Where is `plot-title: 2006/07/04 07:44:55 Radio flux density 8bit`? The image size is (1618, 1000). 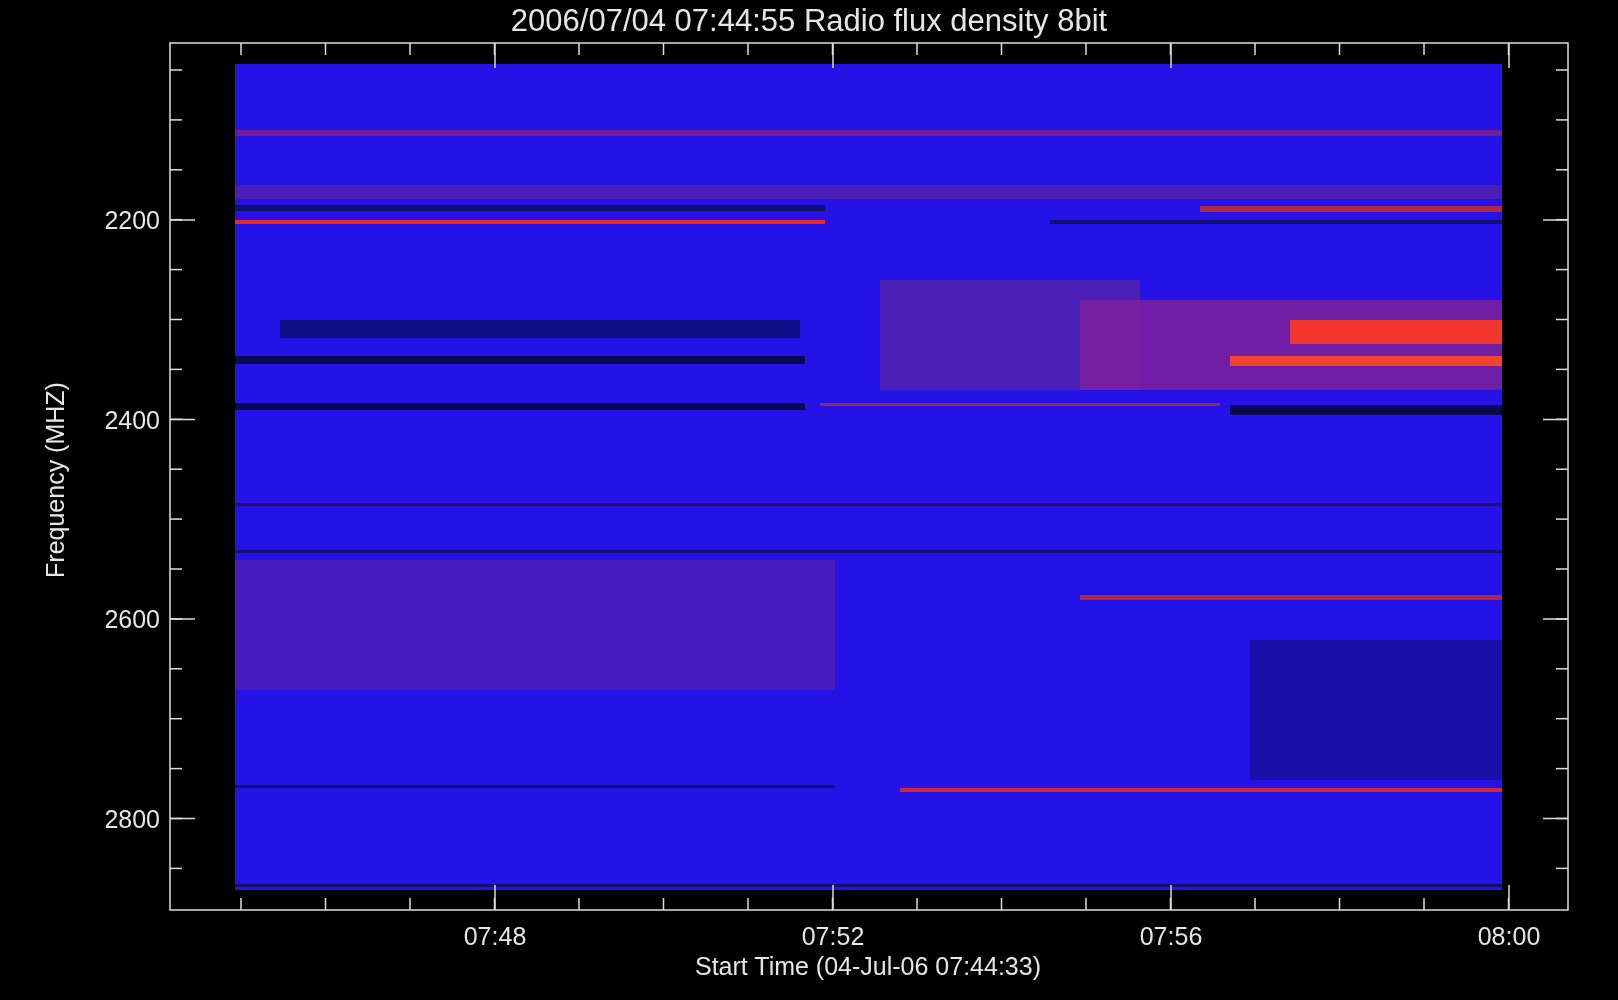
plot-title: 2006/07/04 07:44:55 Radio flux density 8bit is located at coordinates (809, 20).